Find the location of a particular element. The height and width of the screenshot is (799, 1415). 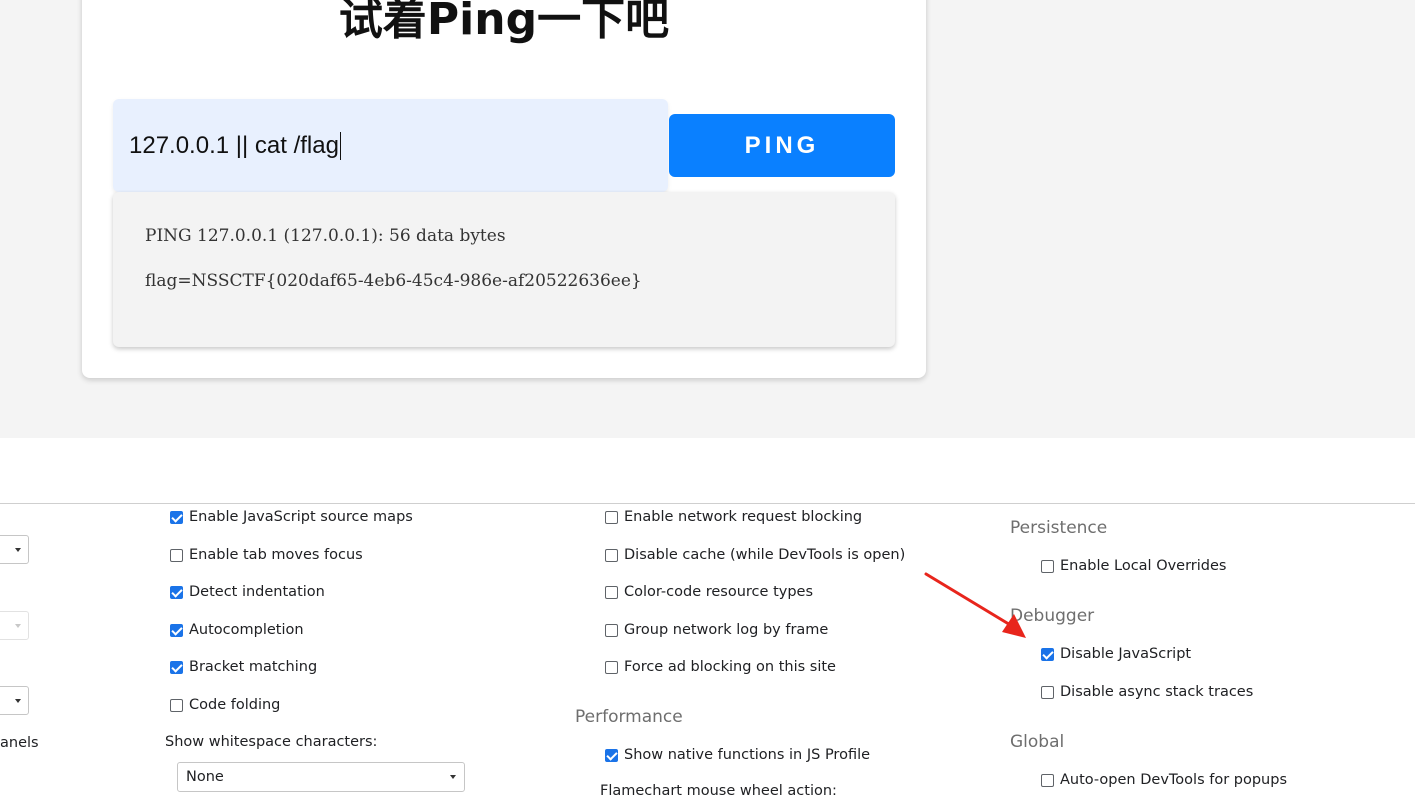

setting-autocompletion: Autocompletion is located at coordinates (237, 630).